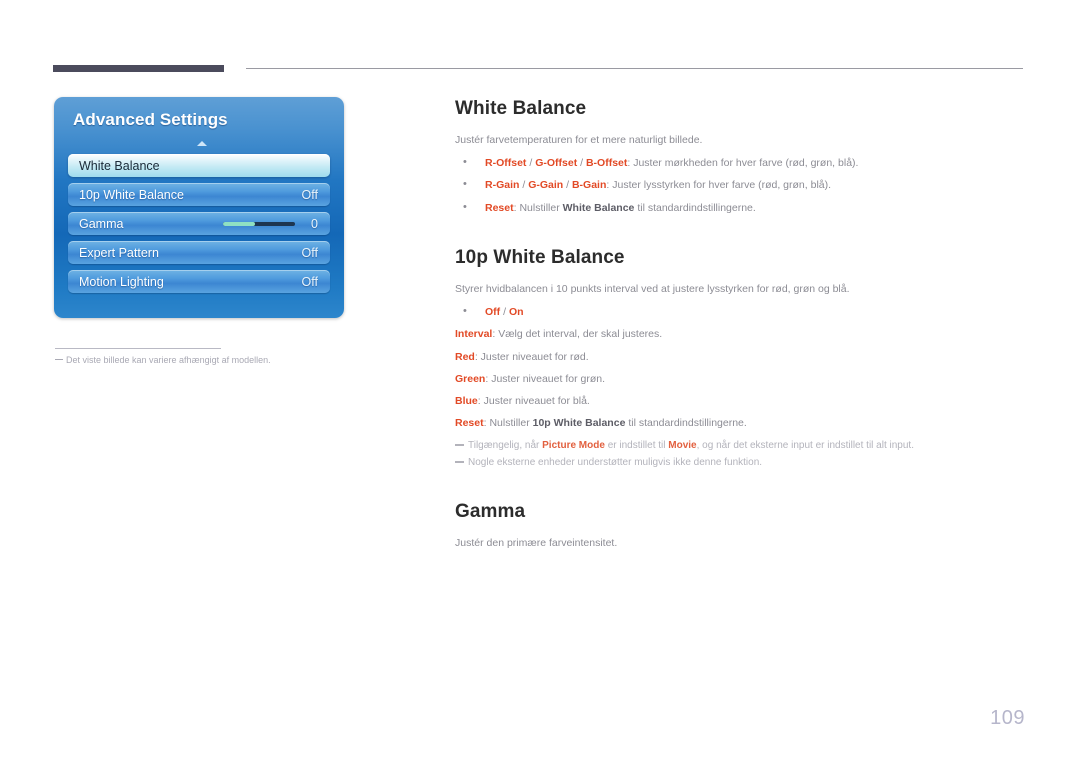  I want to click on keyword-text: Off, so click(493, 312).